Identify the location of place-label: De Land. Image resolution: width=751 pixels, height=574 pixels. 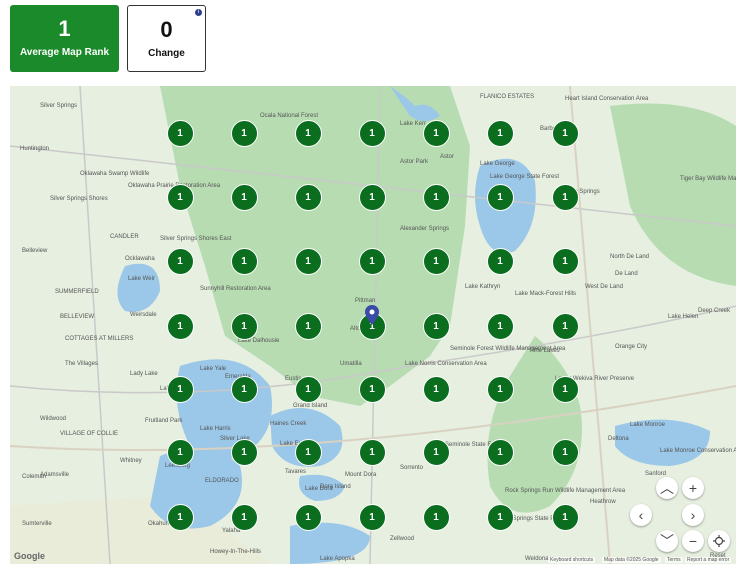
(626, 274).